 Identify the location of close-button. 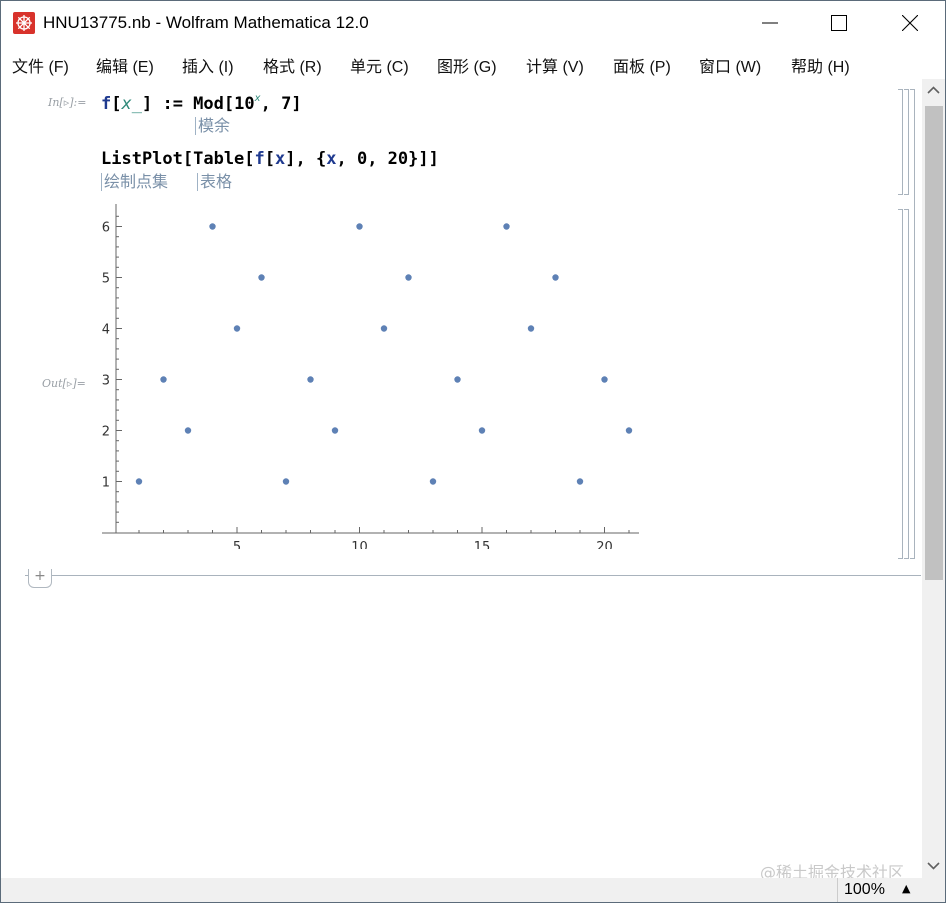
(910, 23).